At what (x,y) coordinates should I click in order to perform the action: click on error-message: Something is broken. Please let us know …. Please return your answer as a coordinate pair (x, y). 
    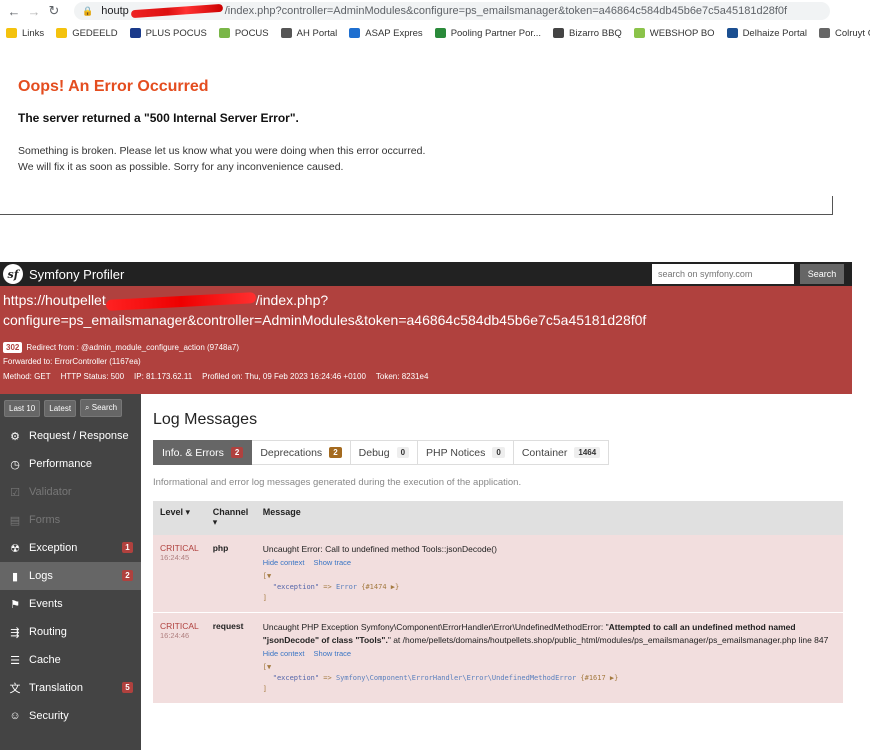
    Looking at the image, I should click on (222, 159).